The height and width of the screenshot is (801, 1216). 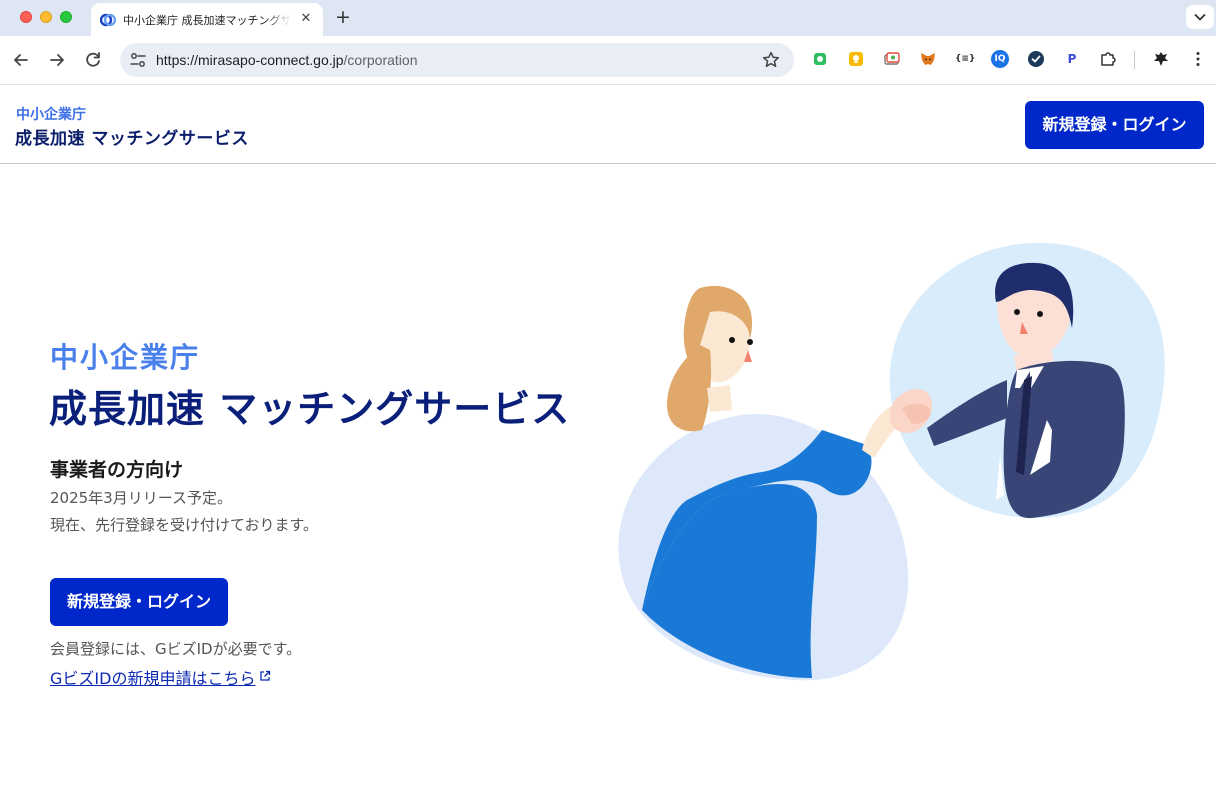 I want to click on window-minimize-button, so click(x=46, y=17).